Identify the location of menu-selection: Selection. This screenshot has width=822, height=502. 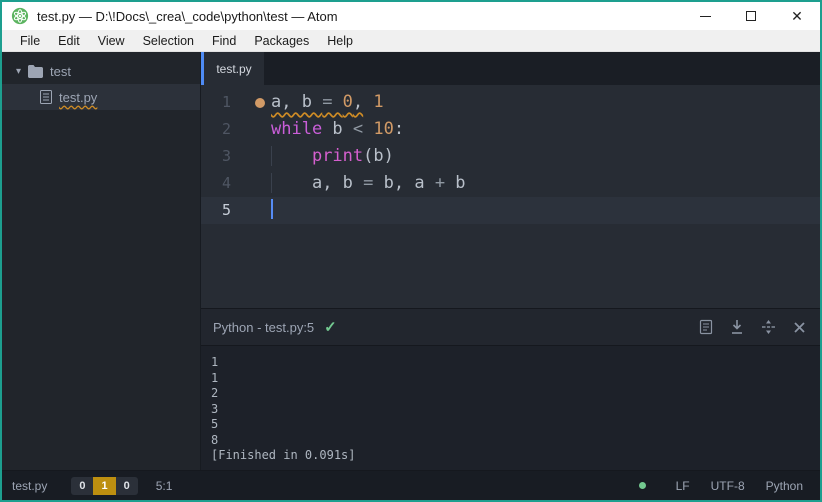
(168, 40).